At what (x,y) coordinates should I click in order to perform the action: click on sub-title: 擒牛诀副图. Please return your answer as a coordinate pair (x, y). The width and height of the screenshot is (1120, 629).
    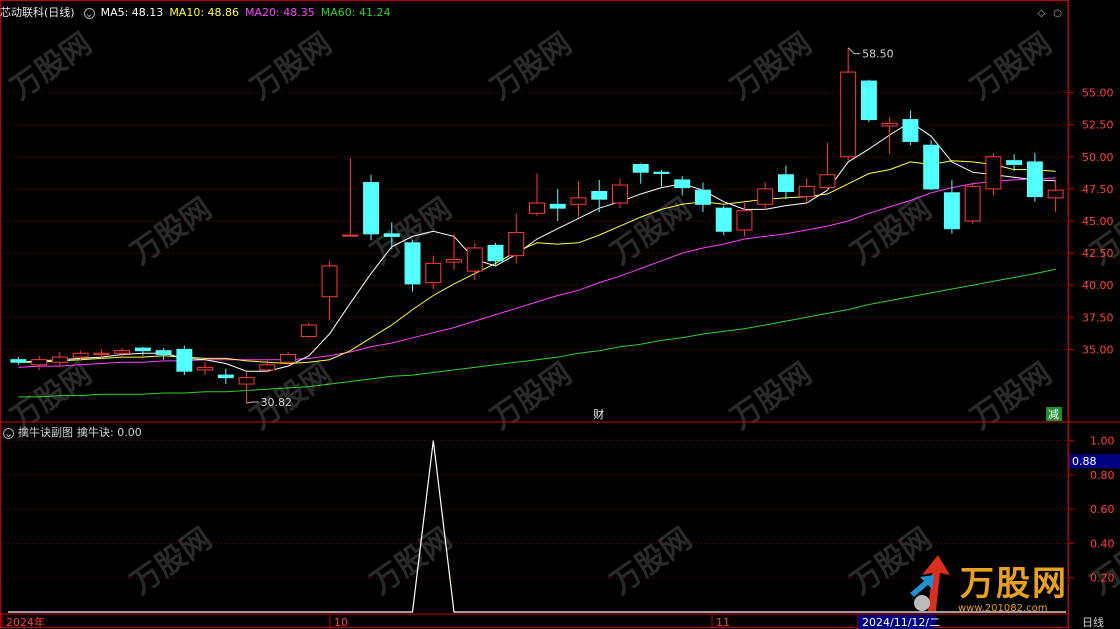
    Looking at the image, I should click on (45, 432).